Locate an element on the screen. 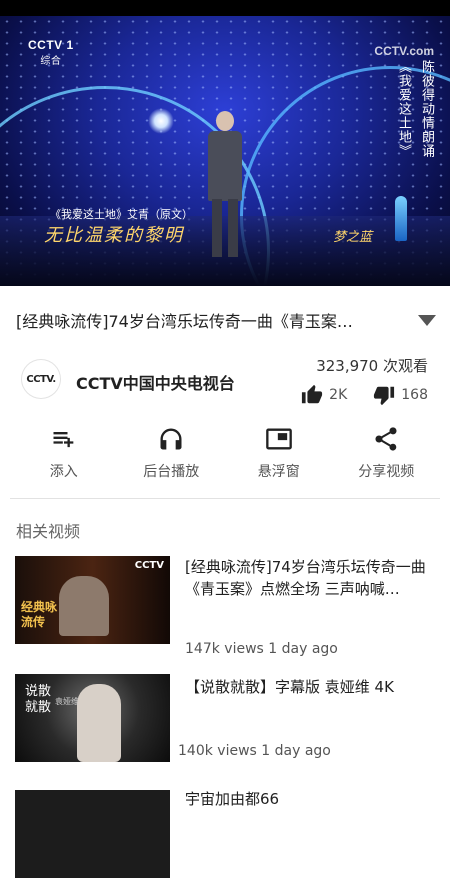 The width and height of the screenshot is (450, 878). vertical-caption-line-2: 《我爱这土地》 is located at coordinates (403, 109).